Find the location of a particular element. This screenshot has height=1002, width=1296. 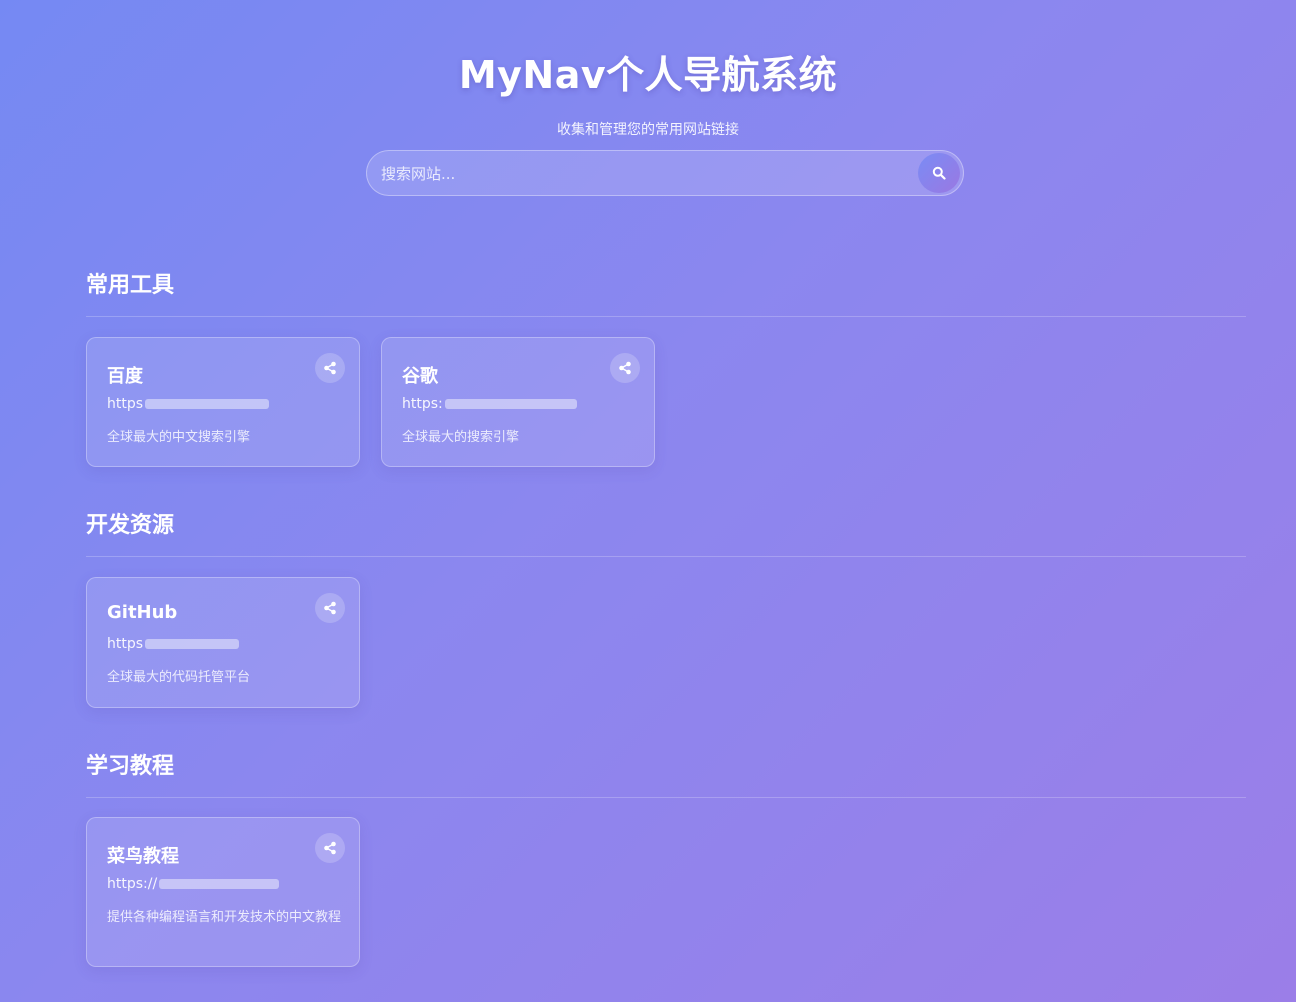

site-description: 全球最大的代码托管平台 is located at coordinates (179, 677).